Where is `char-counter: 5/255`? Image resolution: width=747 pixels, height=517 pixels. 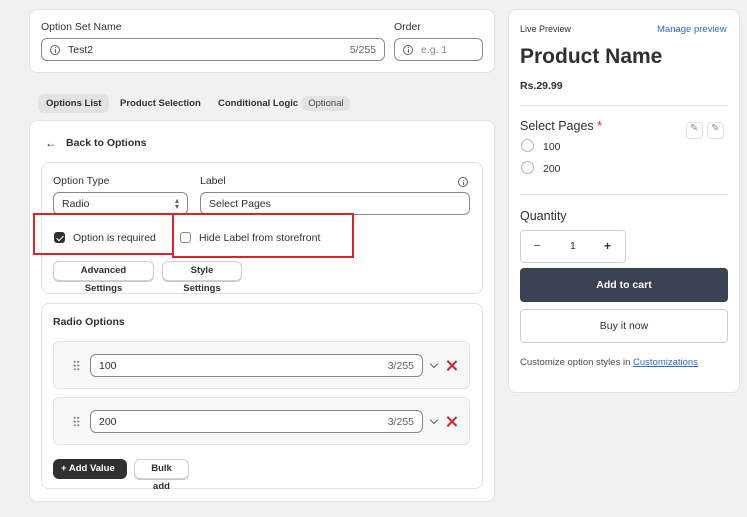
char-counter: 5/255 is located at coordinates (362, 49).